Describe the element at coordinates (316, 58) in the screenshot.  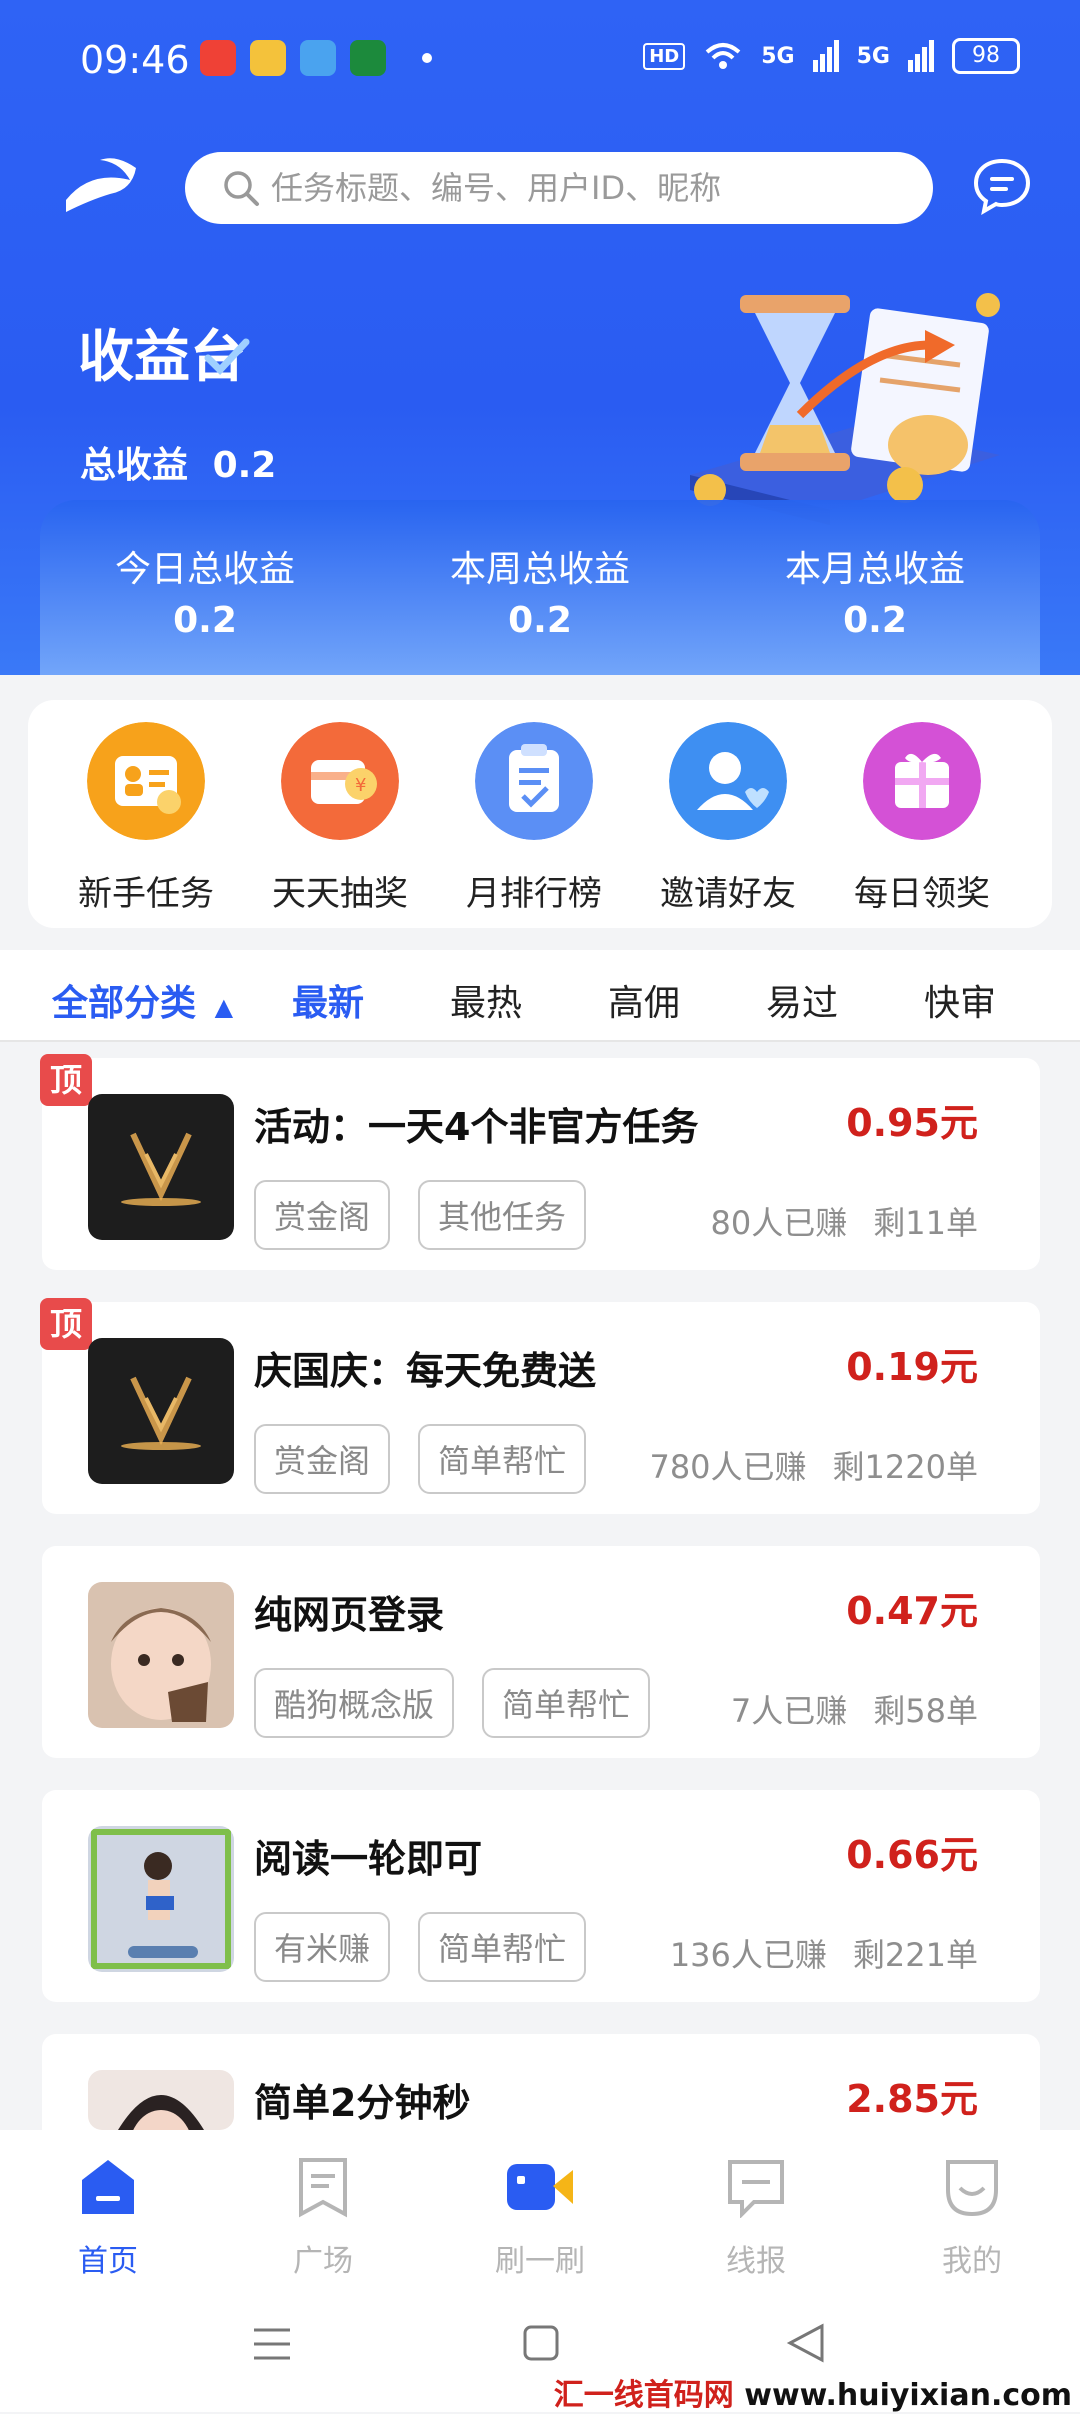
I see `status-app-icons` at that location.